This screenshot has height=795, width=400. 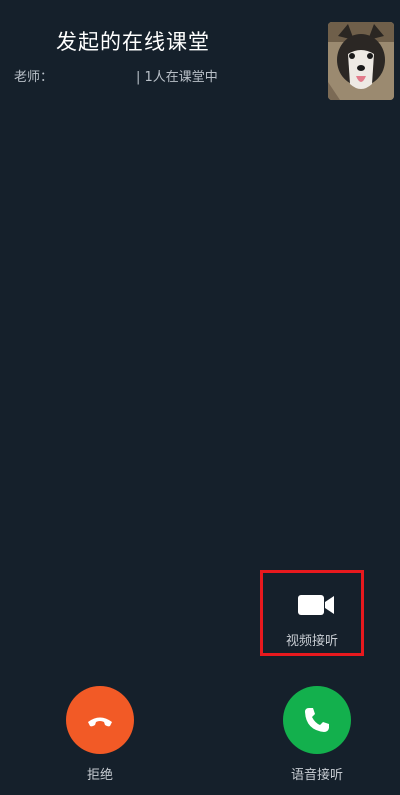 What do you see at coordinates (316, 775) in the screenshot?
I see `voice-answer-label: 语音接听` at bounding box center [316, 775].